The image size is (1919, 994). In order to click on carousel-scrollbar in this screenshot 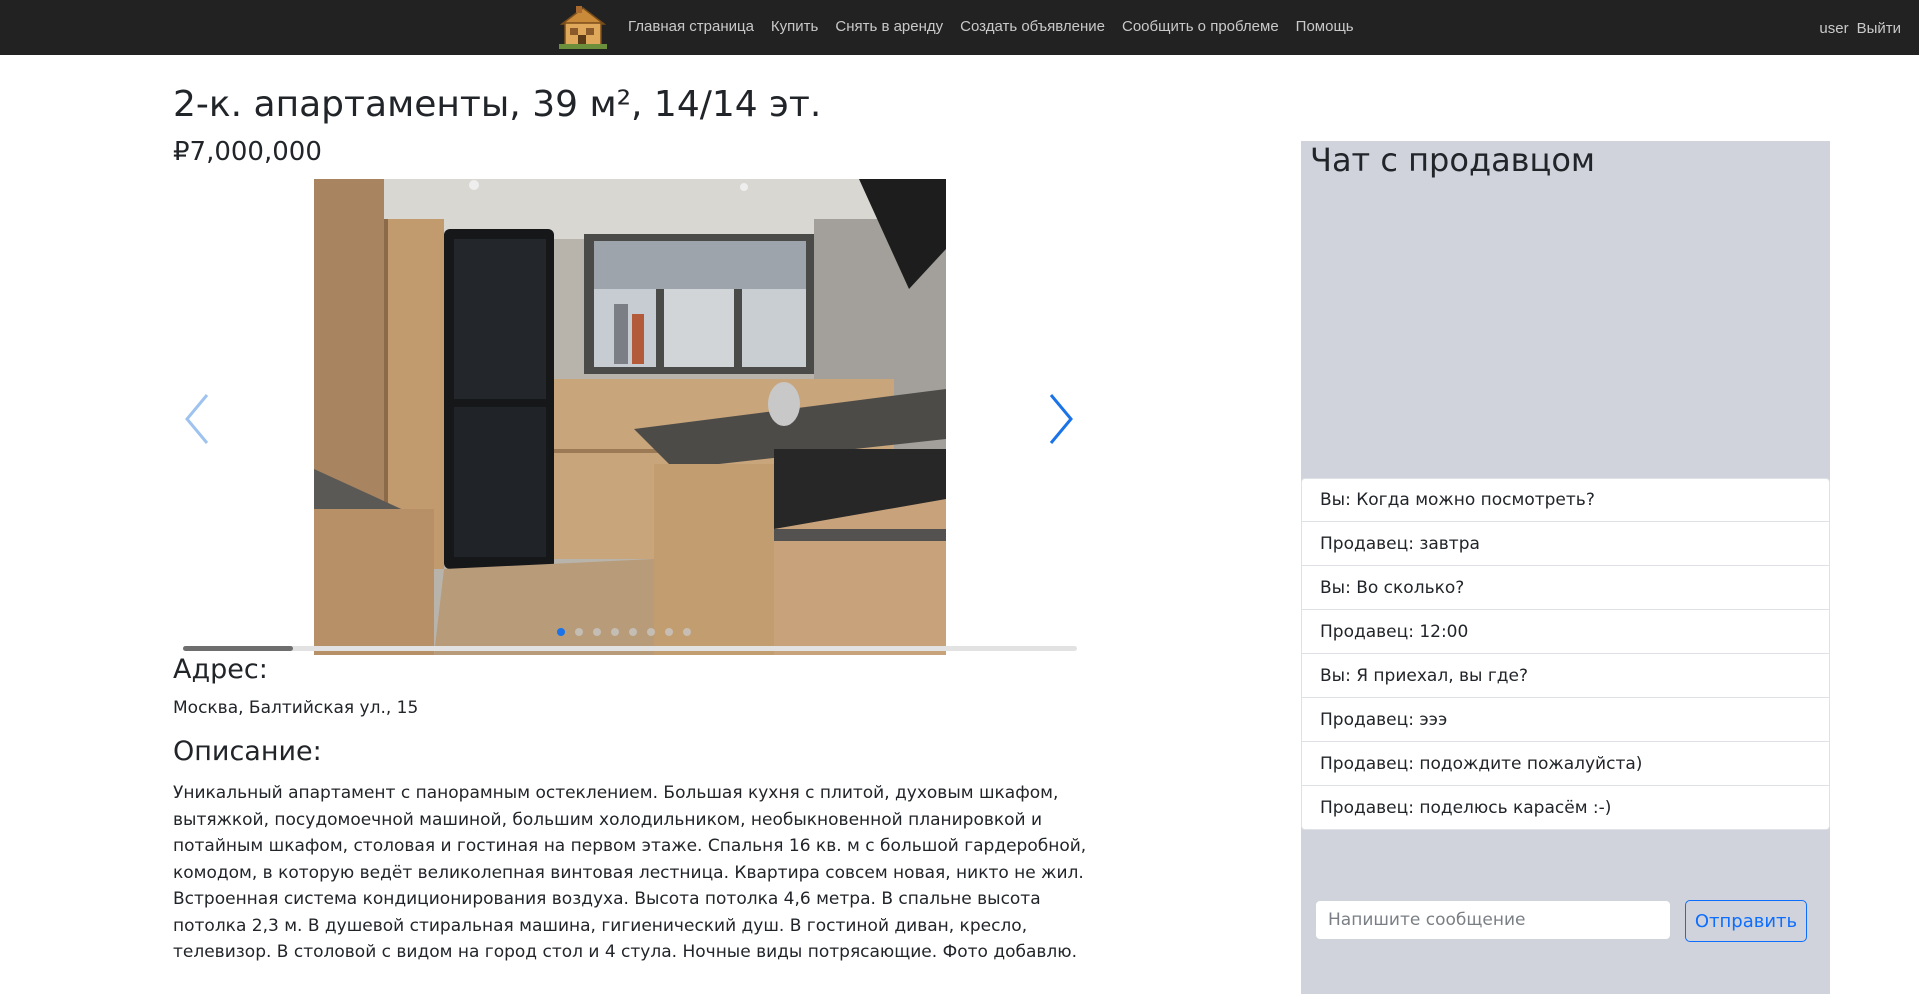, I will do `click(630, 648)`.